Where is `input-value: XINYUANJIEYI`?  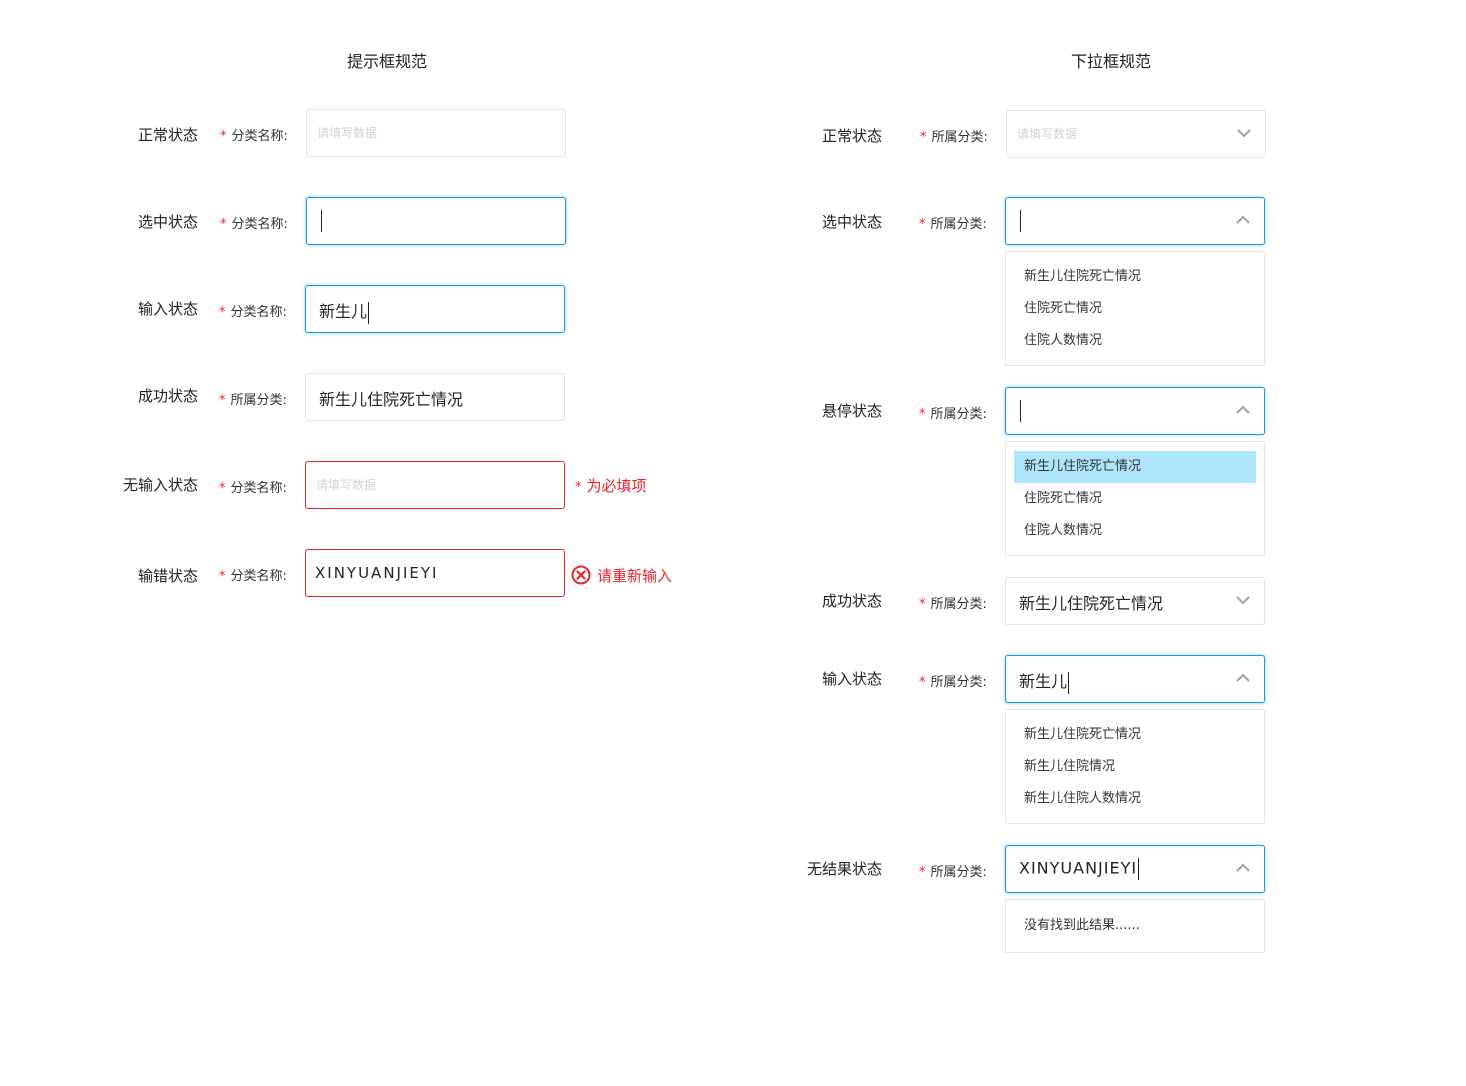 input-value: XINYUANJIEYI is located at coordinates (377, 573).